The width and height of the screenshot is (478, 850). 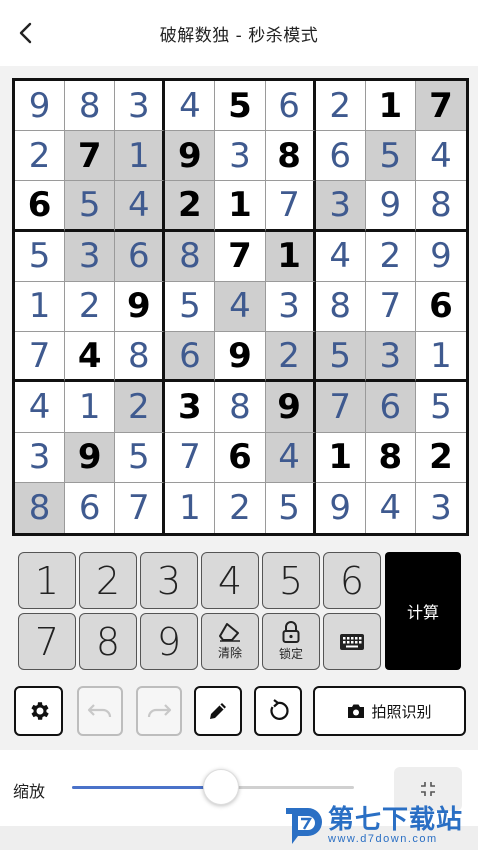 I want to click on calculate-button: 计算, so click(x=423, y=611).